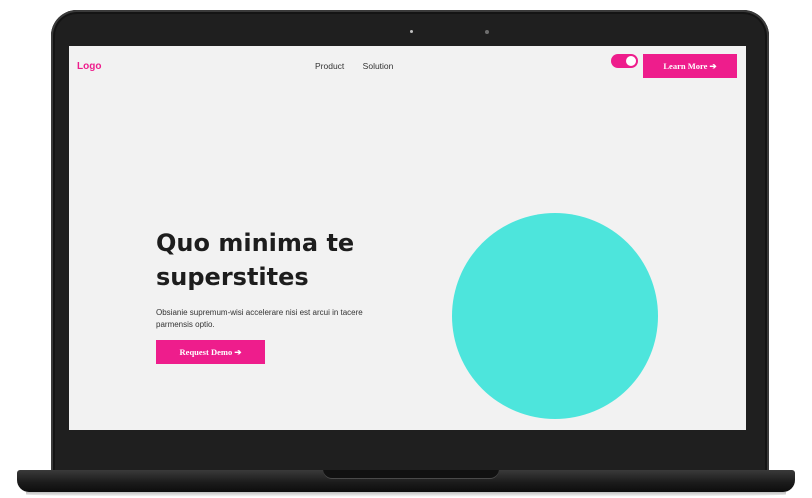 Image resolution: width=812 pixels, height=498 pixels. I want to click on toggle-knob, so click(631, 61).